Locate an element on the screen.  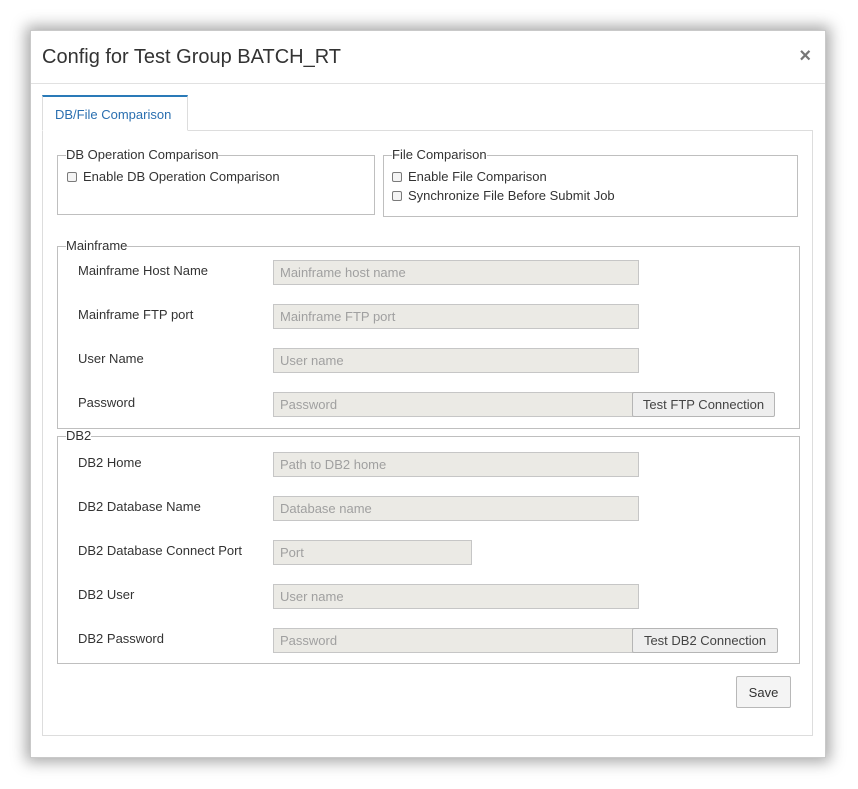
mainframe-ftp-port-input is located at coordinates (456, 316).